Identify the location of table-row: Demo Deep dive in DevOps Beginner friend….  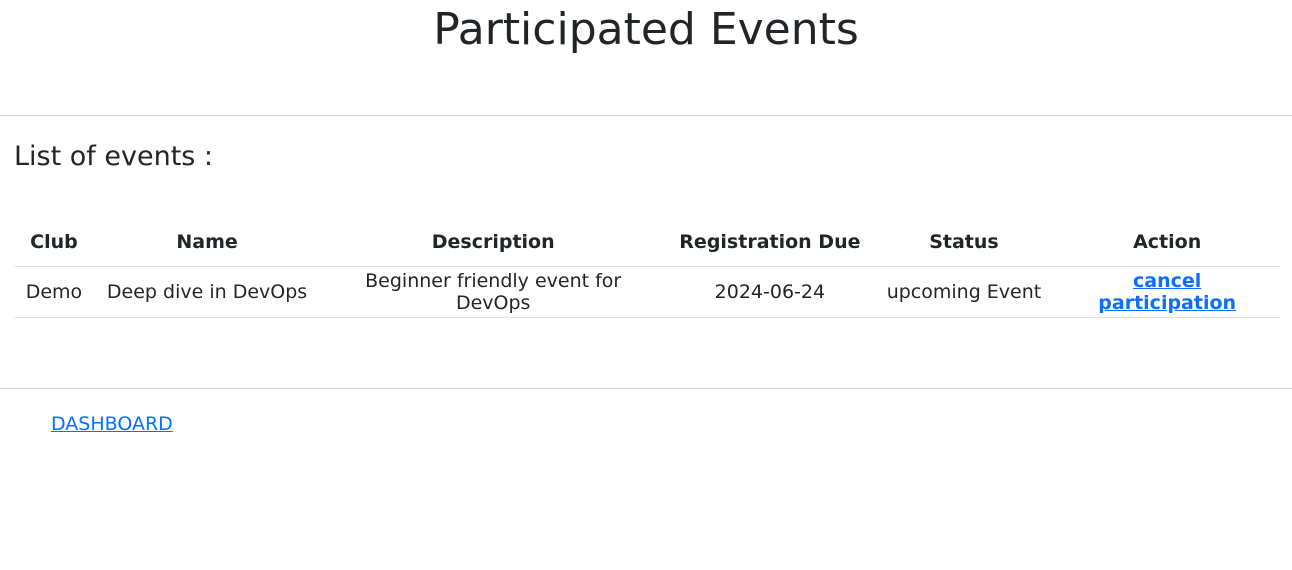
(647, 292).